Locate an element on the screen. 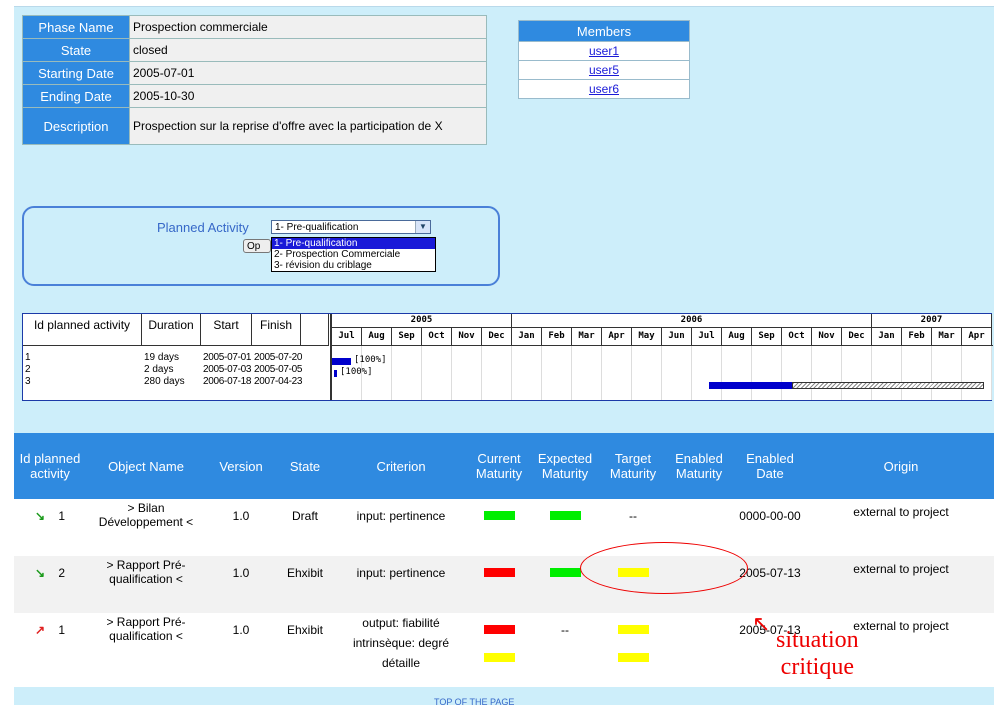 Image resolution: width=994 pixels, height=707 pixels. row-object-name: > Bilan Développement < is located at coordinates (146, 527).